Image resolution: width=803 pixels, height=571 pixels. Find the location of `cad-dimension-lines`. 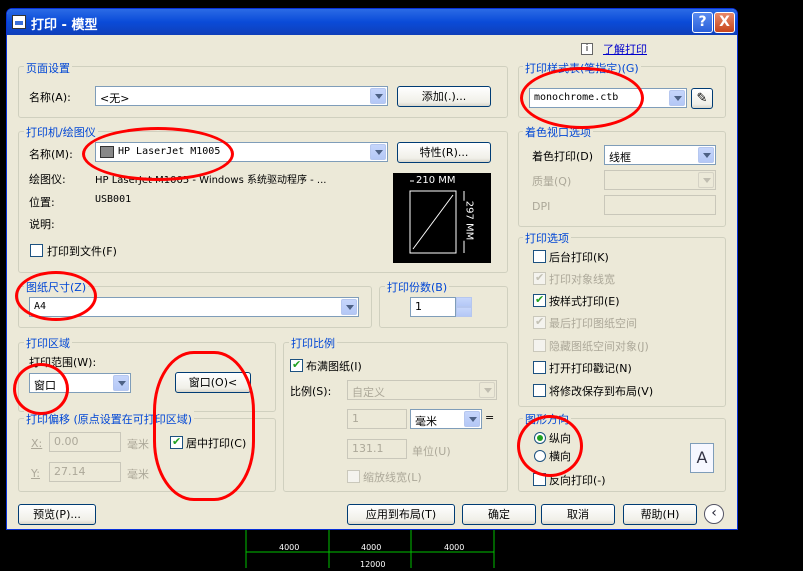

cad-dimension-lines is located at coordinates (370, 549).